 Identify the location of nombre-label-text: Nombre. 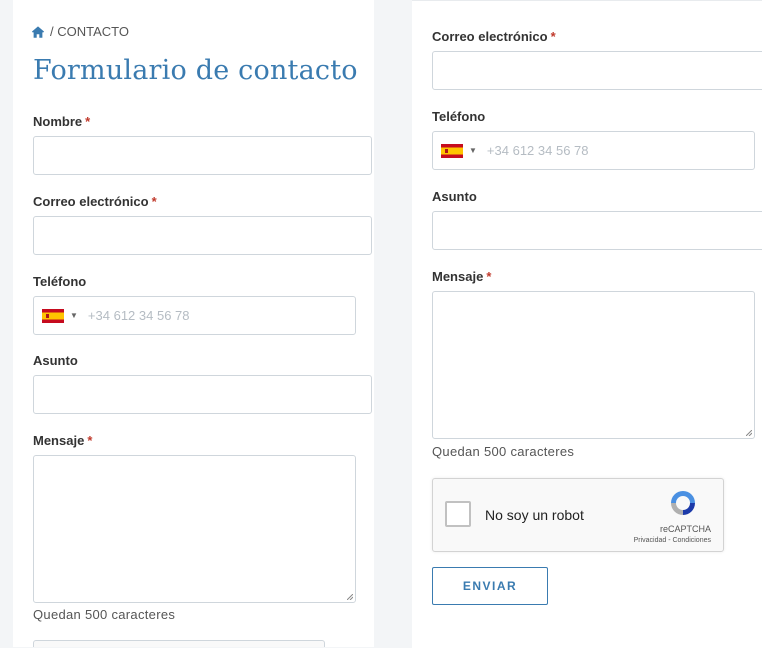
(58, 121).